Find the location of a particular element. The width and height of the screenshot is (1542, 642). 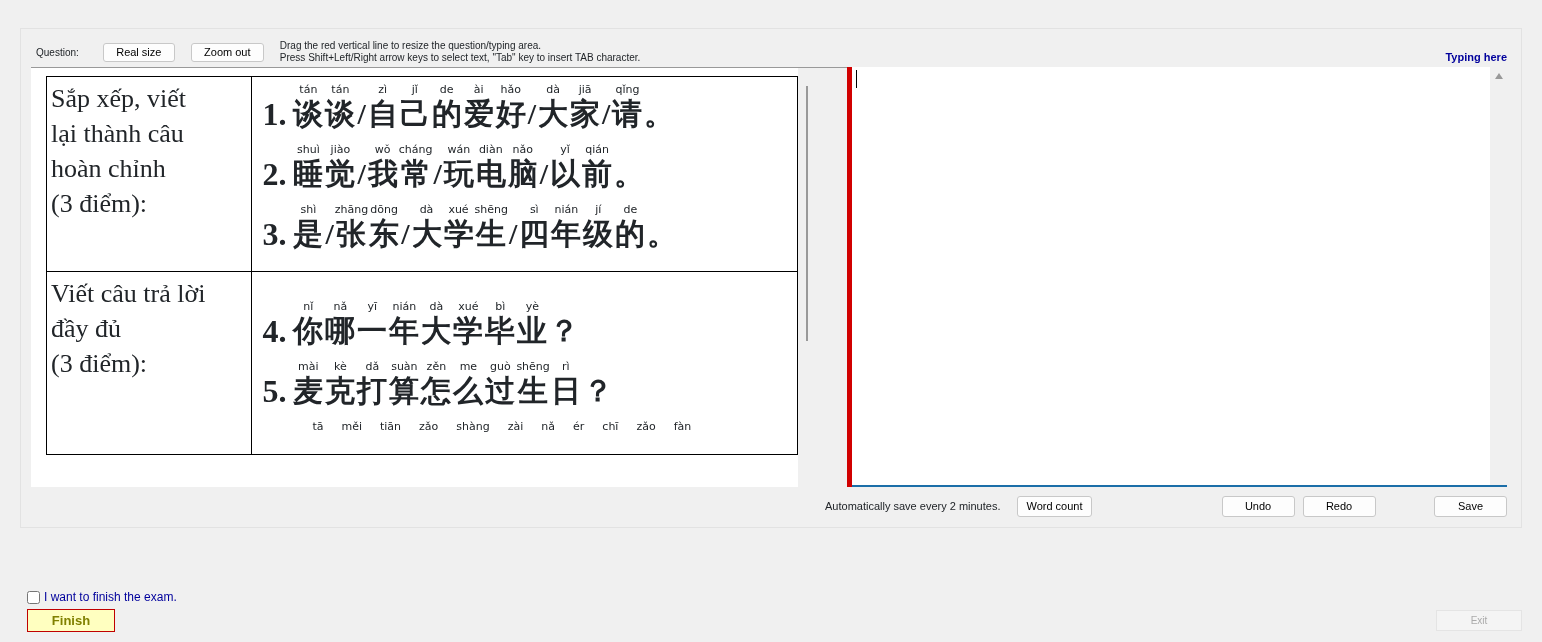

pinyin-text: zì is located at coordinates (383, 90).